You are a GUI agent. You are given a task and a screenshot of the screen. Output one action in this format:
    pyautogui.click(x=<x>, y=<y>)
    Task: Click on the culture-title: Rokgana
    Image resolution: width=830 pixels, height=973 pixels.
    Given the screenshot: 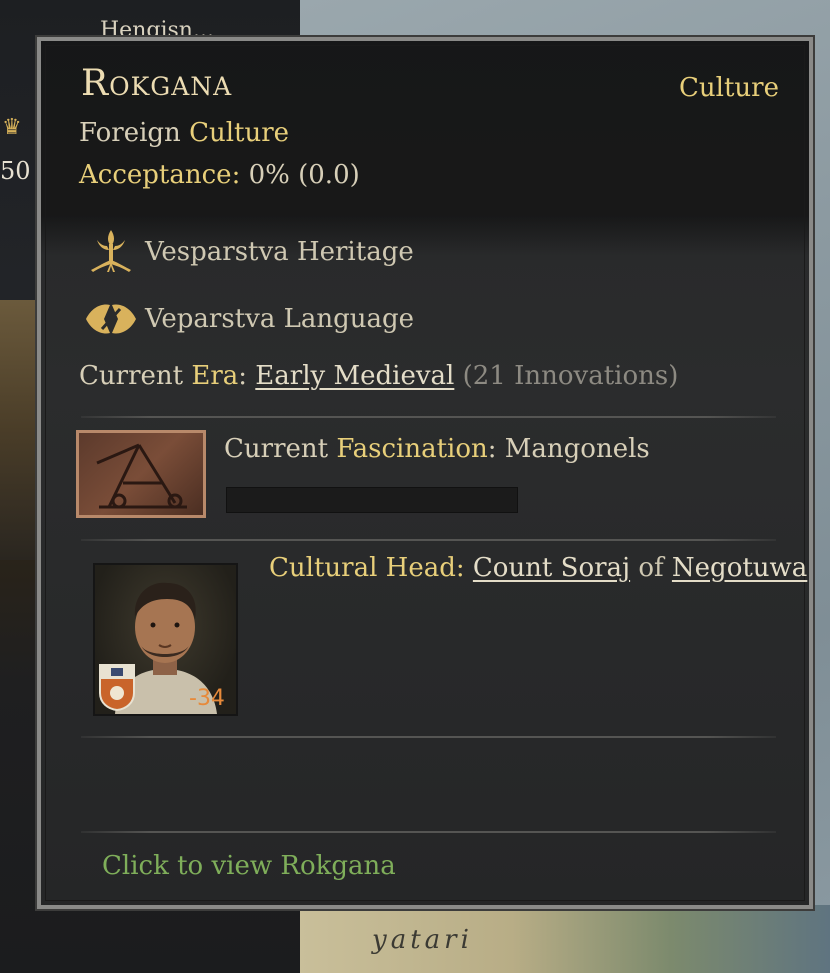 What is the action you would take?
    pyautogui.click(x=157, y=83)
    